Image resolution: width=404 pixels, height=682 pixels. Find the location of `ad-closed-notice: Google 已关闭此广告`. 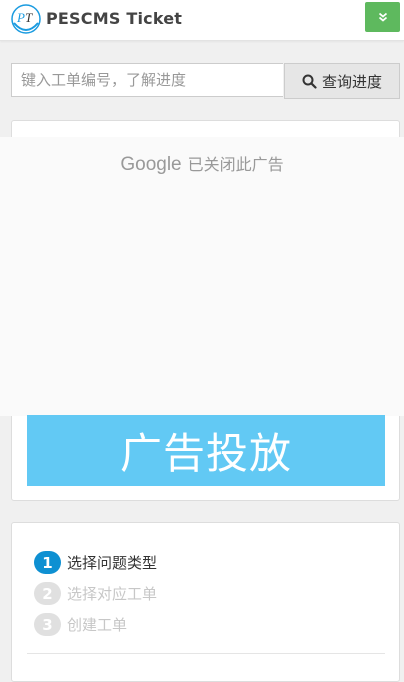

ad-closed-notice: Google 已关闭此广告 is located at coordinates (202, 163).